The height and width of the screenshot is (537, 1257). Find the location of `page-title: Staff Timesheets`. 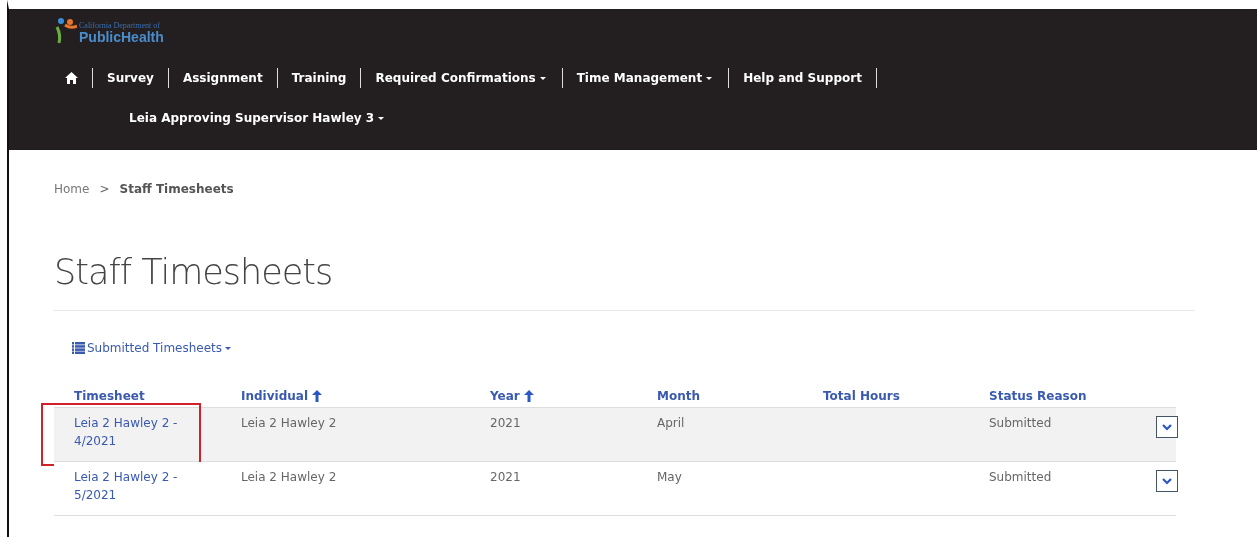

page-title: Staff Timesheets is located at coordinates (194, 272).